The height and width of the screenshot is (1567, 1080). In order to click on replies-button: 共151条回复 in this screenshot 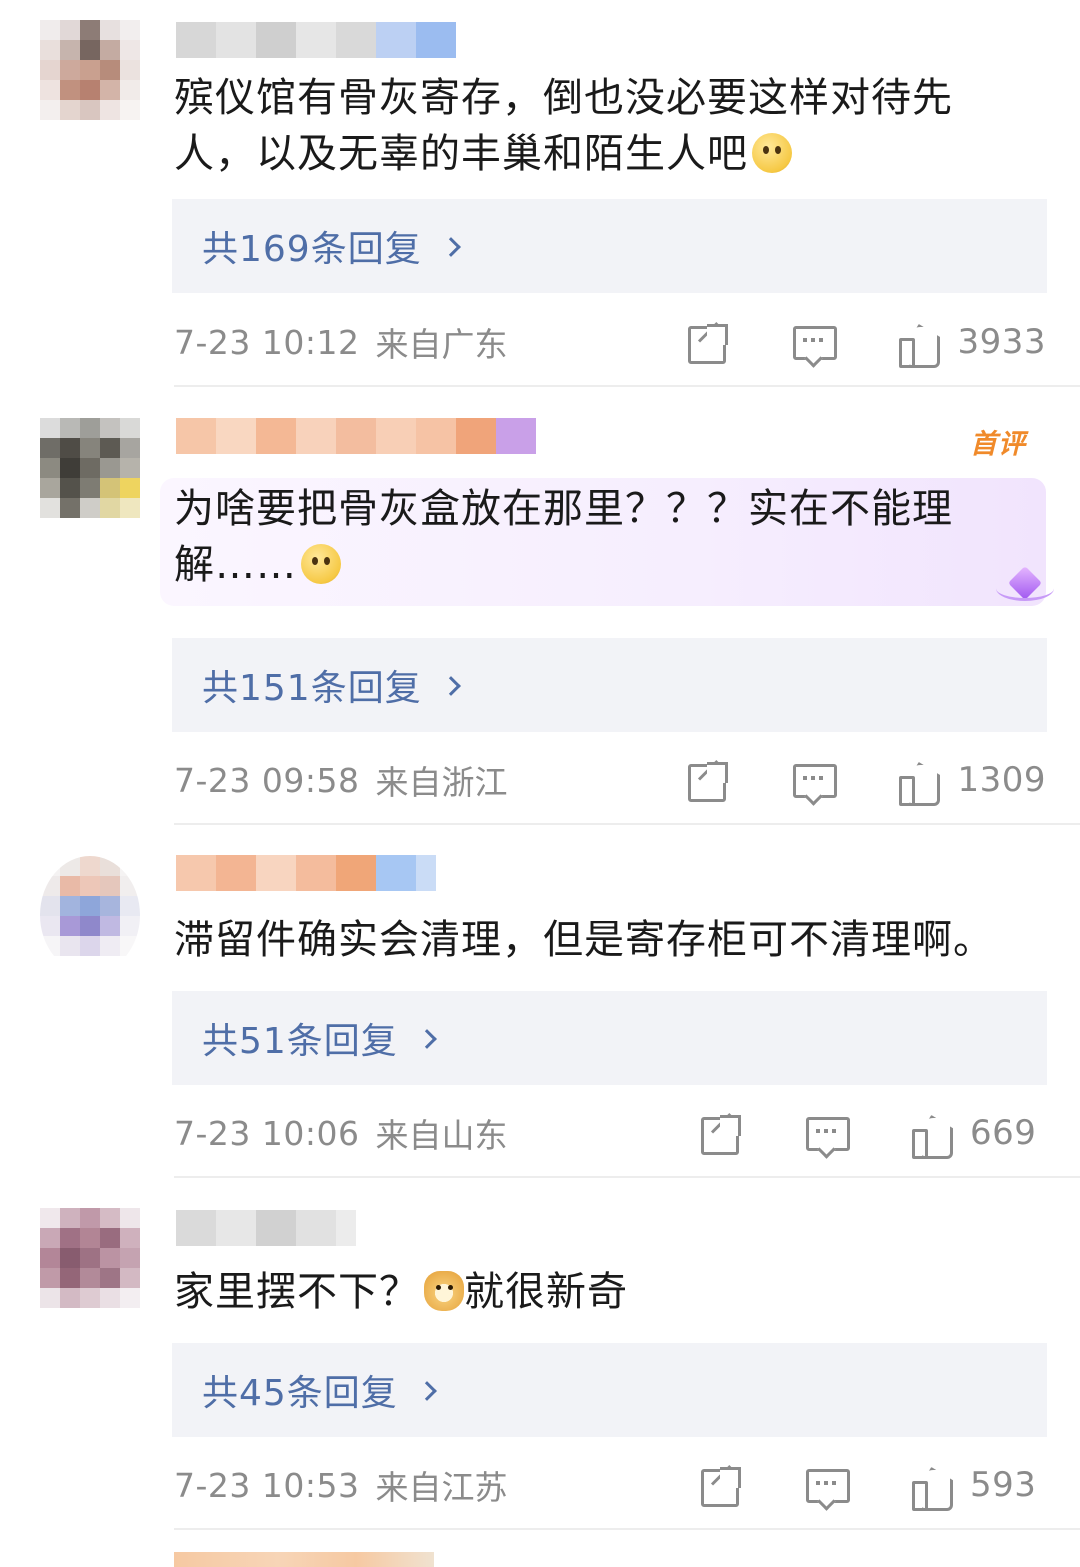, I will do `click(609, 685)`.